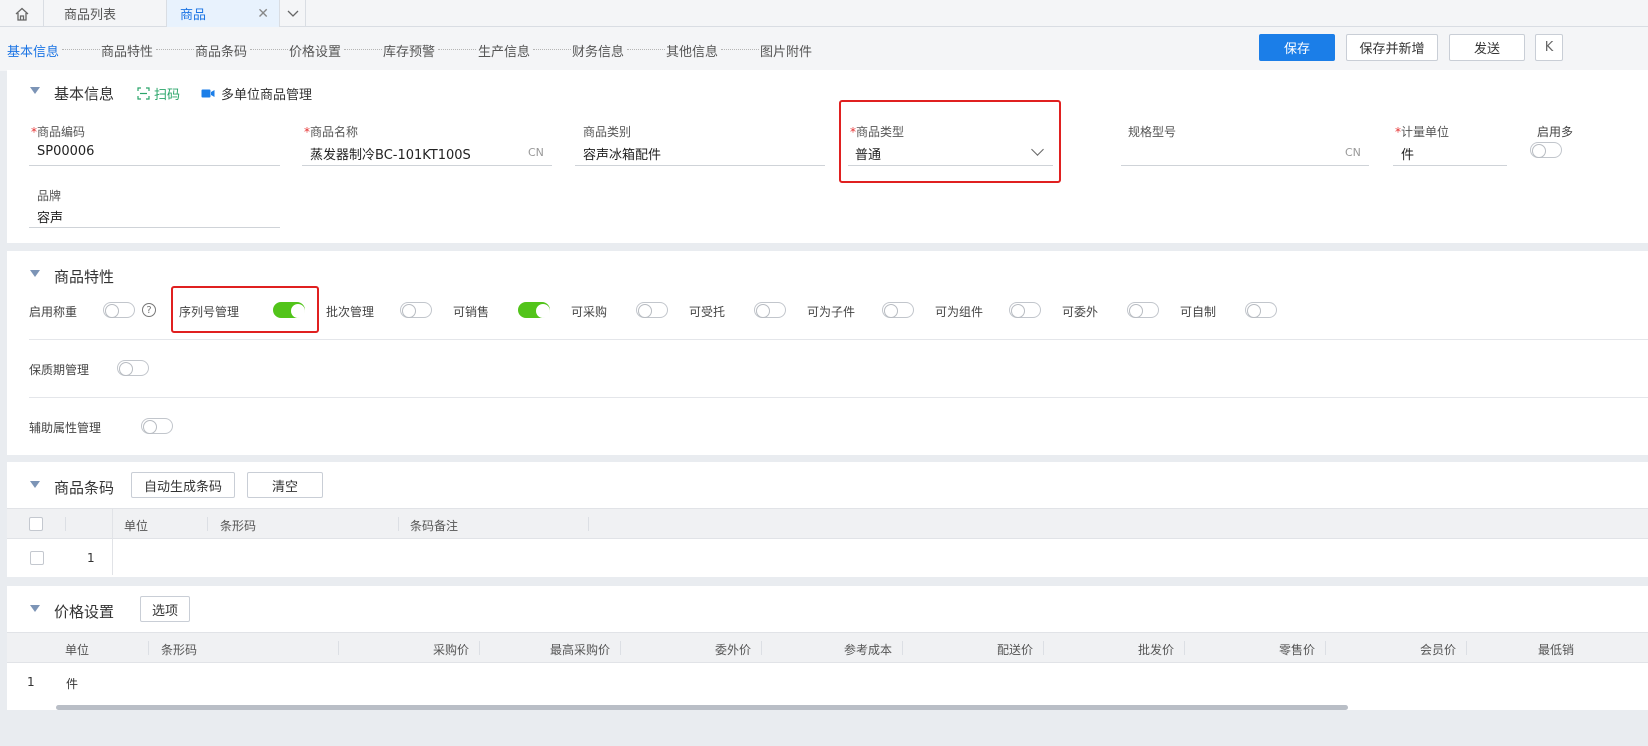 Image resolution: width=1648 pixels, height=746 pixels. Describe the element at coordinates (50, 218) in the screenshot. I see `brand-value: 容声` at that location.